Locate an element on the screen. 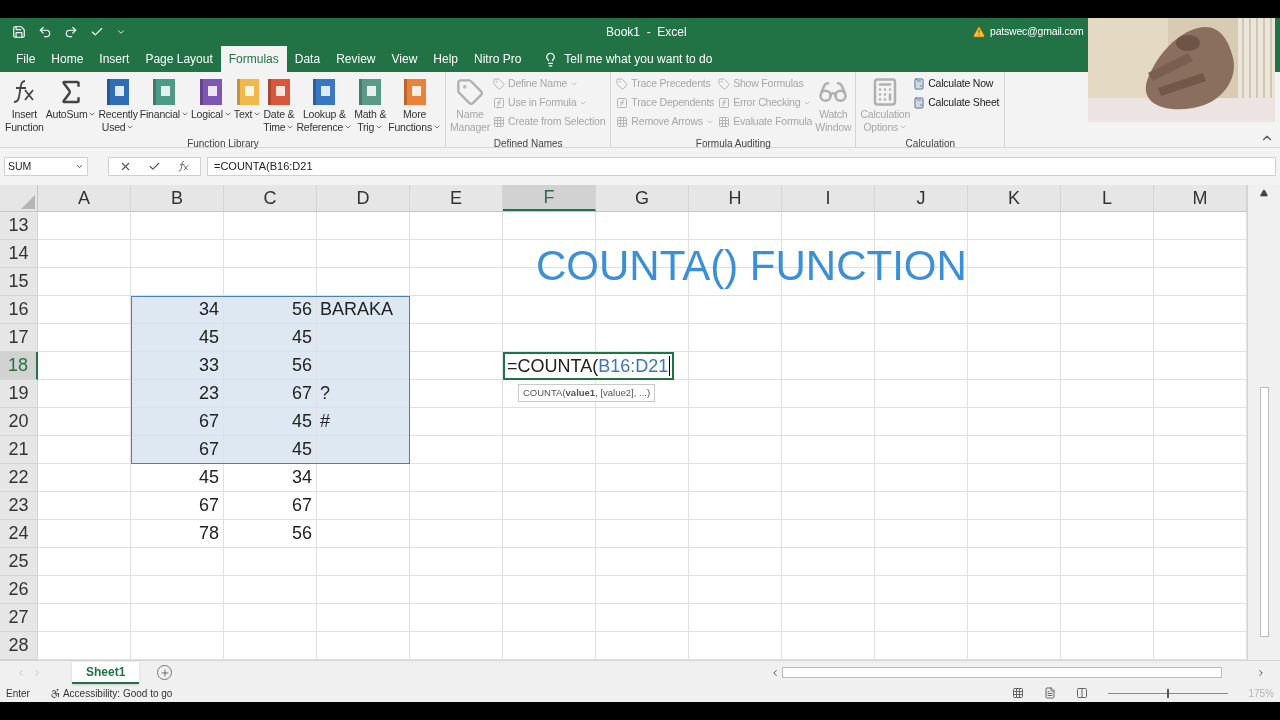  row-header: 25 is located at coordinates (19, 562).